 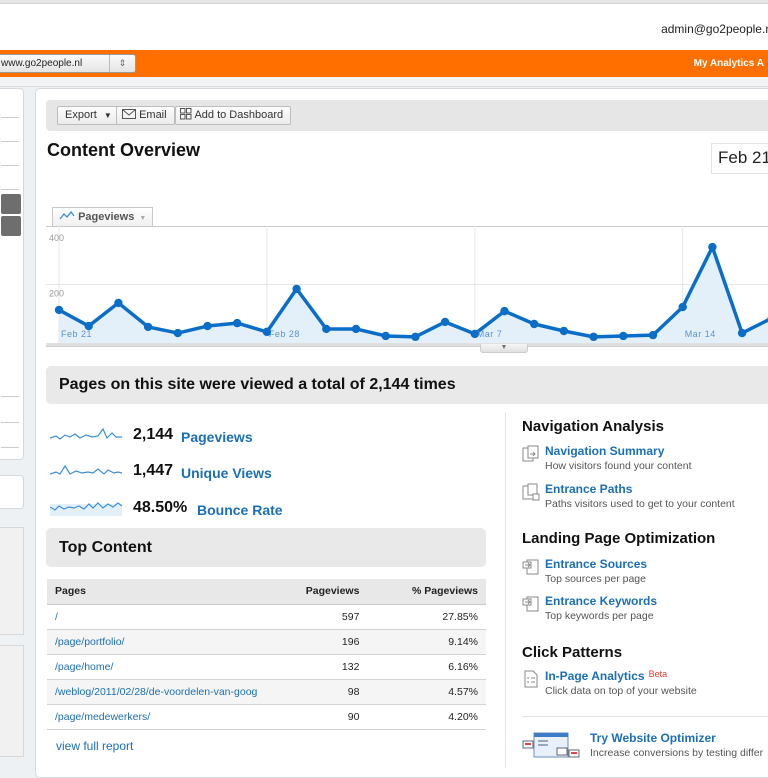 I want to click on column-header-pct-pageviews: % Pageviews, so click(x=426, y=591).